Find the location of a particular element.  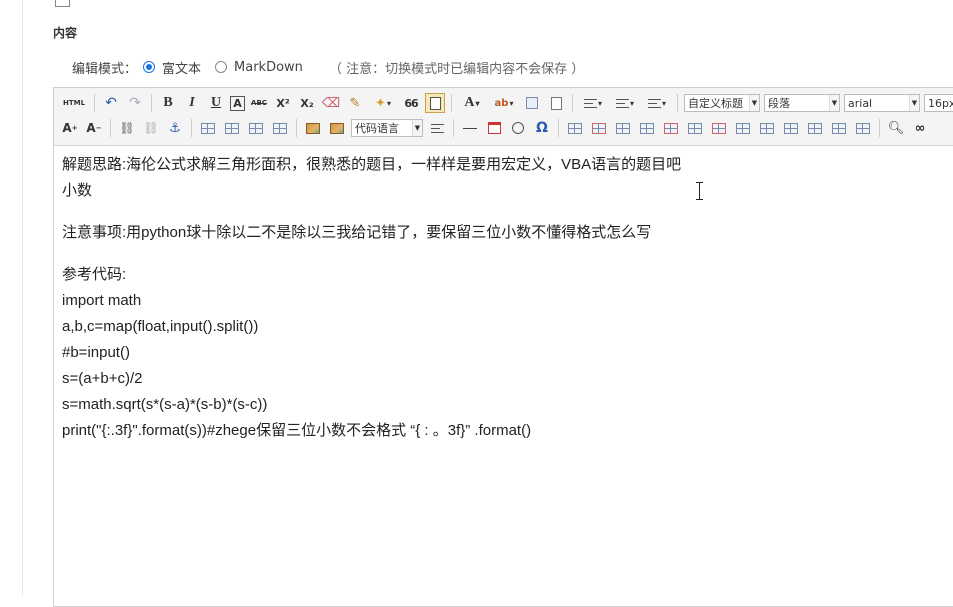

merge-down-icon is located at coordinates (791, 128).